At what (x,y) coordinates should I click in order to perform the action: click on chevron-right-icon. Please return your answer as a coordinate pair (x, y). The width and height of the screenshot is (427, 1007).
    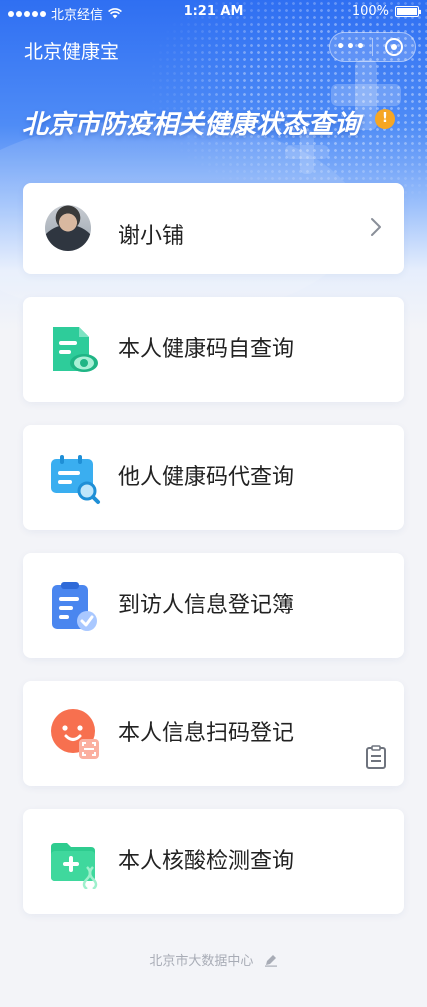
    Looking at the image, I should click on (376, 227).